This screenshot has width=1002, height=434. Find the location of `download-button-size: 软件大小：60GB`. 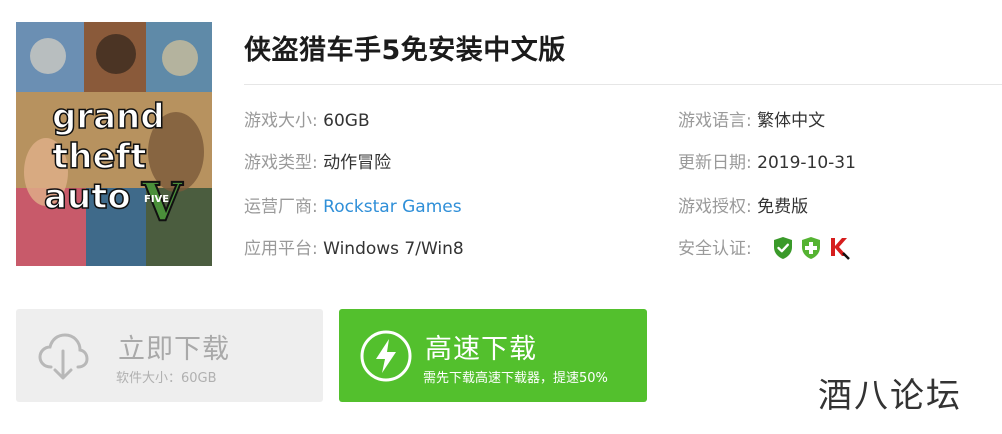

download-button-size: 软件大小：60GB is located at coordinates (166, 378).